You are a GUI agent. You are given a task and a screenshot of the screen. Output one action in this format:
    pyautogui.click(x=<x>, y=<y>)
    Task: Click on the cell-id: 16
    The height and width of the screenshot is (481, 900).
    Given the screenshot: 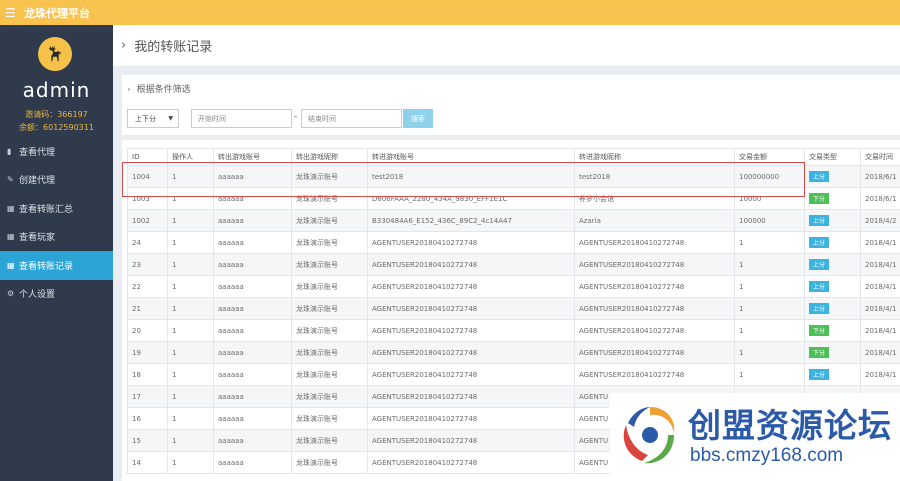 What is the action you would take?
    pyautogui.click(x=147, y=418)
    